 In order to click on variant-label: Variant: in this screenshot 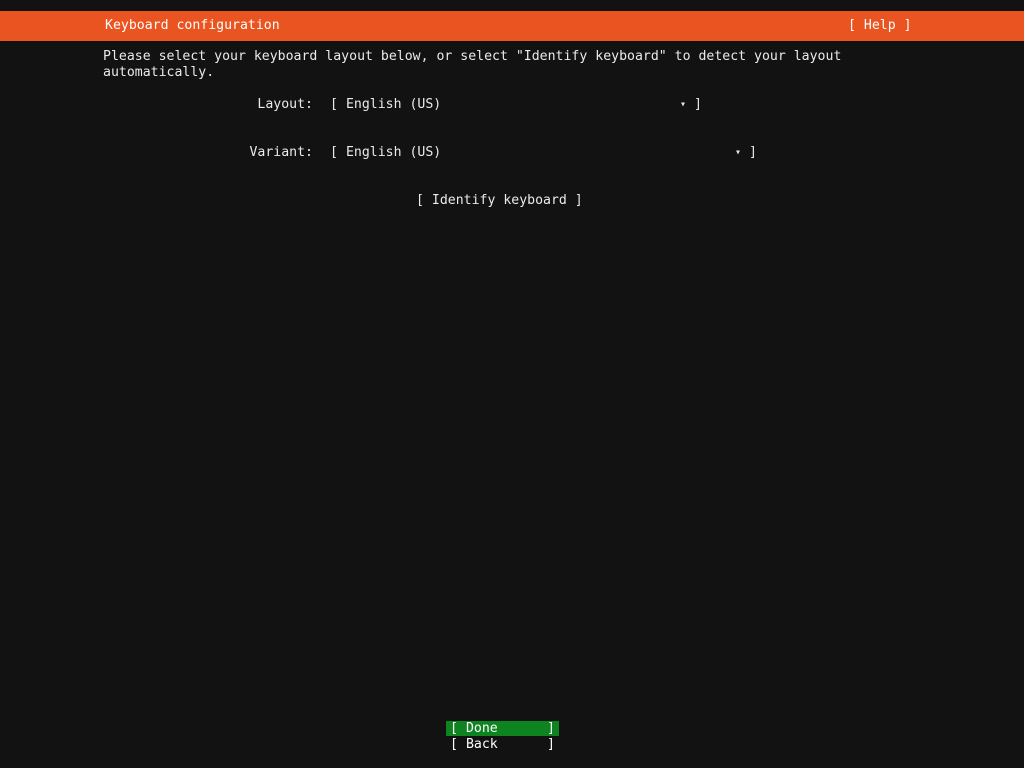, I will do `click(281, 152)`.